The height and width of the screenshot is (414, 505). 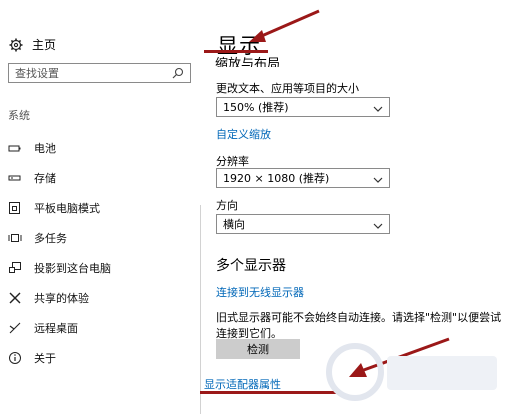 I want to click on search-icon, so click(x=178, y=73).